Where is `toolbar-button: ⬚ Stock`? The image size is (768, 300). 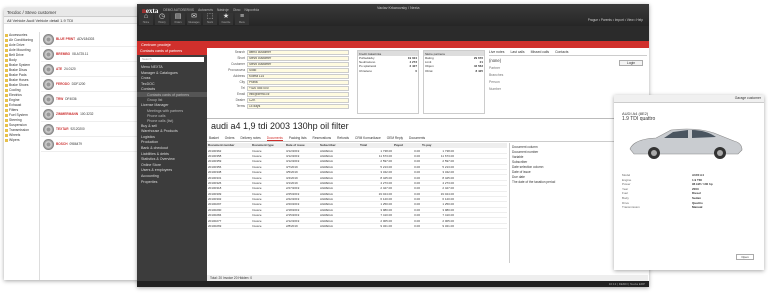 toolbar-button: ⬚ Stock is located at coordinates (210, 19).